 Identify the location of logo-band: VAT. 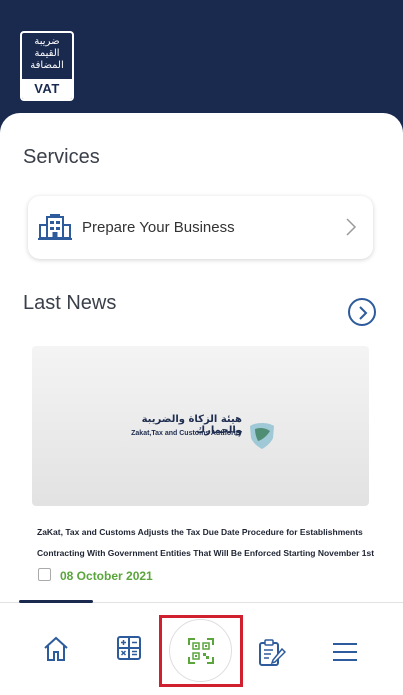
(47, 89).